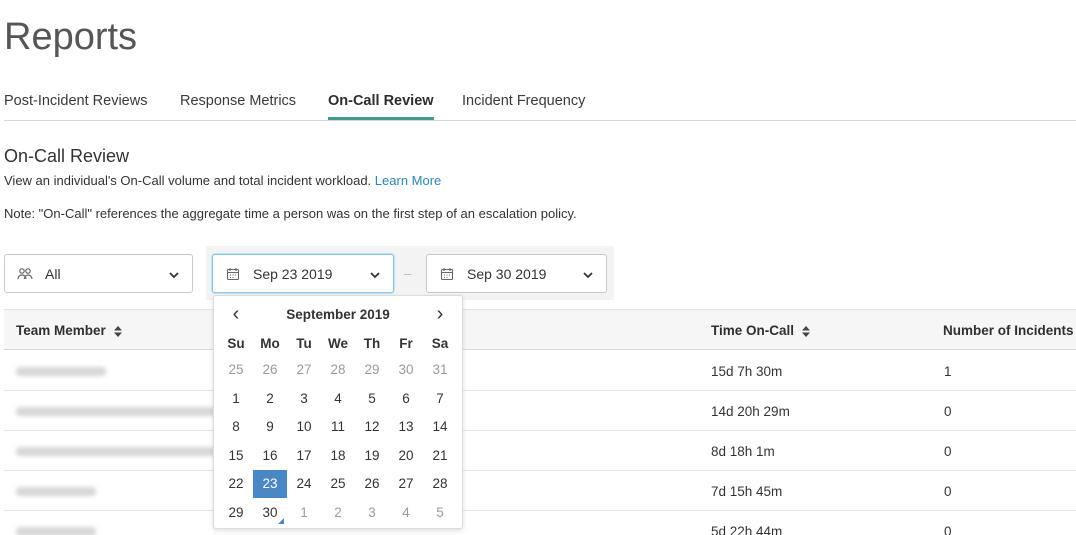 The width and height of the screenshot is (1076, 535). I want to click on weekday-header: Mo, so click(270, 343).